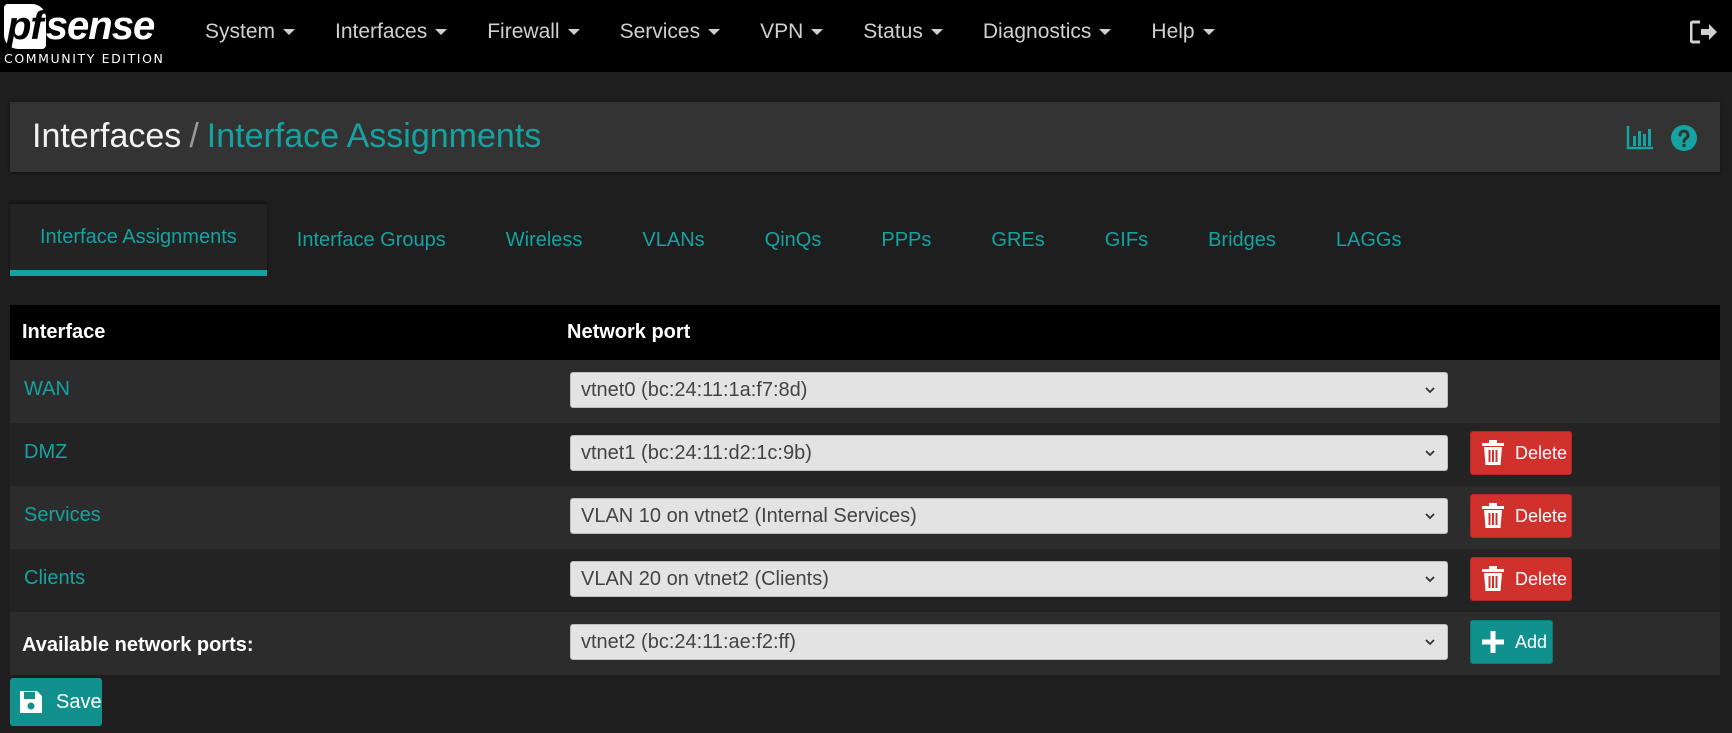  Describe the element at coordinates (47, 389) in the screenshot. I see `interface-link-wan: WAN` at that location.